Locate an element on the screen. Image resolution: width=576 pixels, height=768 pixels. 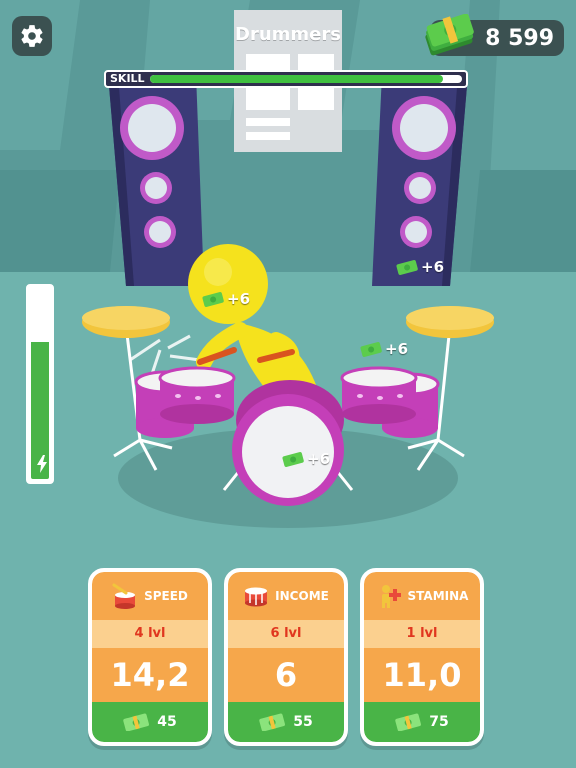
upgrade-buy-button: 75 is located at coordinates (422, 722).